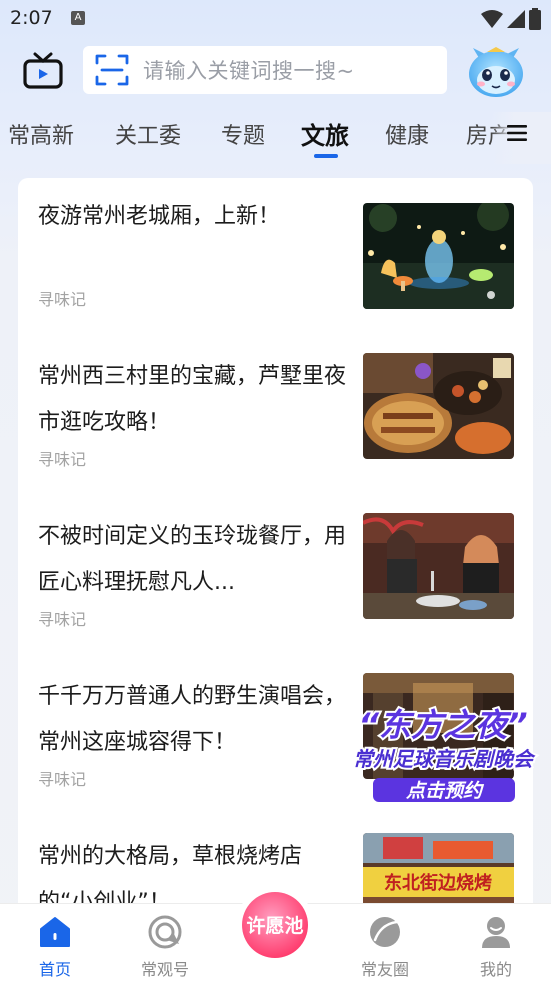  What do you see at coordinates (492, 19) in the screenshot?
I see `wifi-icon` at bounding box center [492, 19].